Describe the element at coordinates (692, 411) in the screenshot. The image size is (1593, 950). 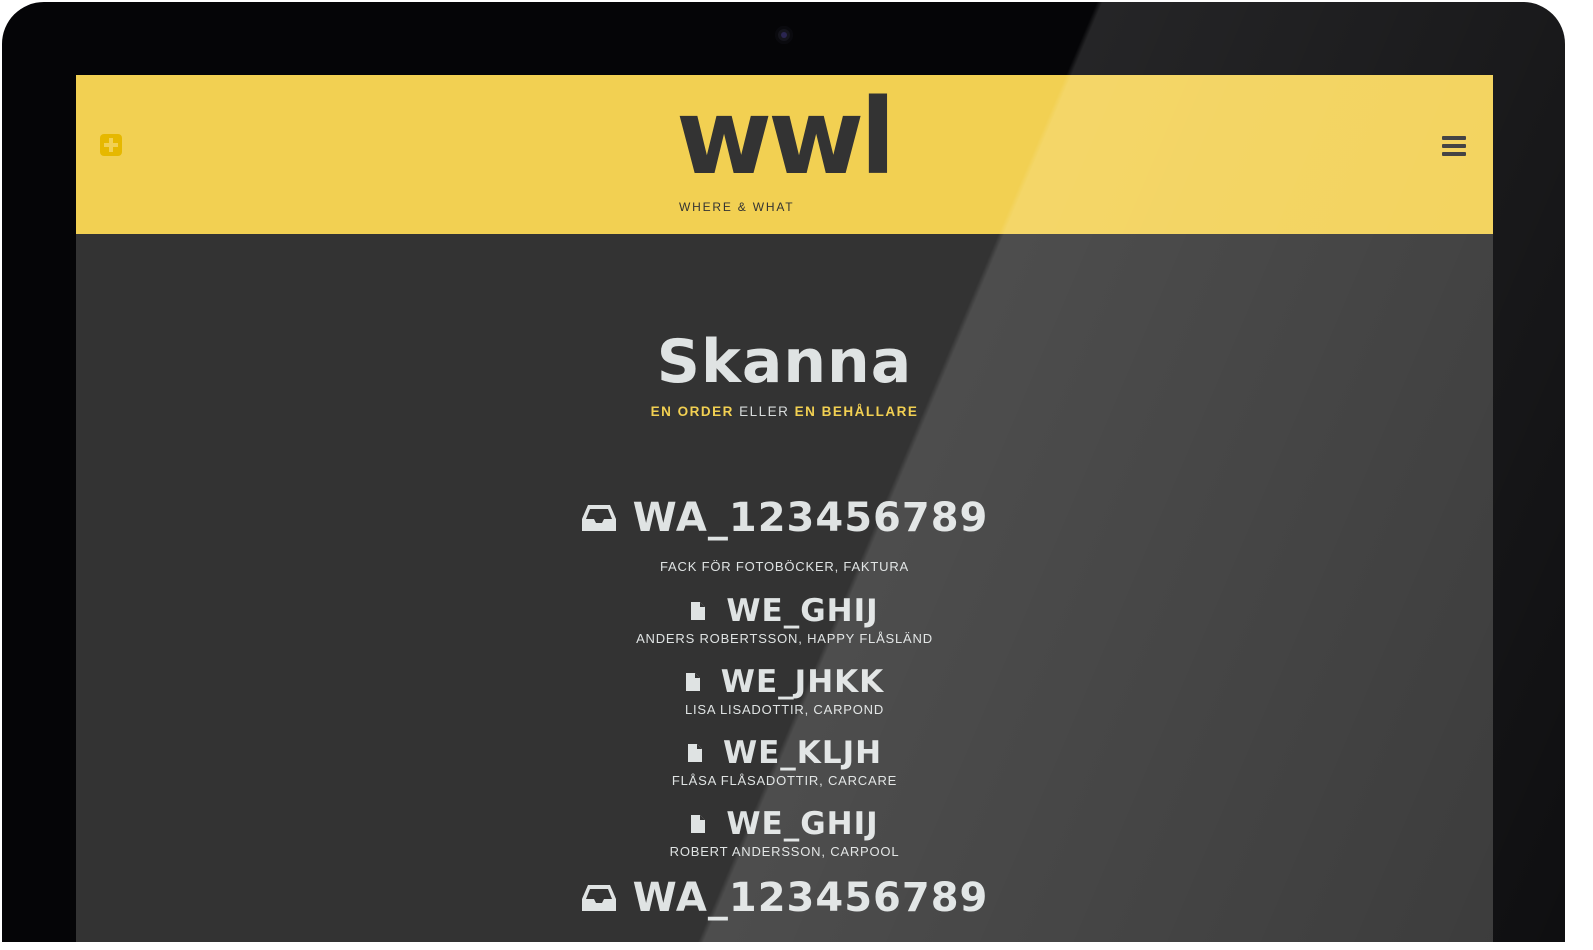
I see `subtitle-order: EN ORDER` at that location.